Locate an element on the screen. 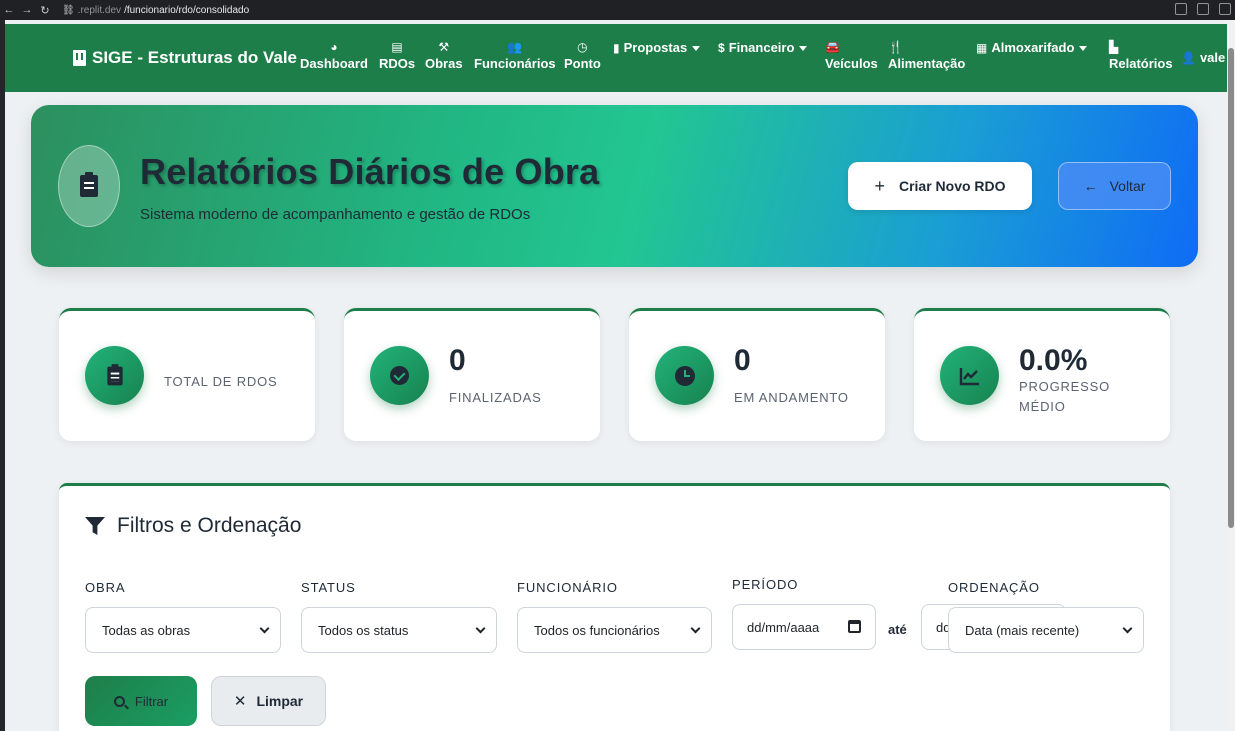 The image size is (1235, 731). hammer-icon: ⚒ is located at coordinates (444, 47).